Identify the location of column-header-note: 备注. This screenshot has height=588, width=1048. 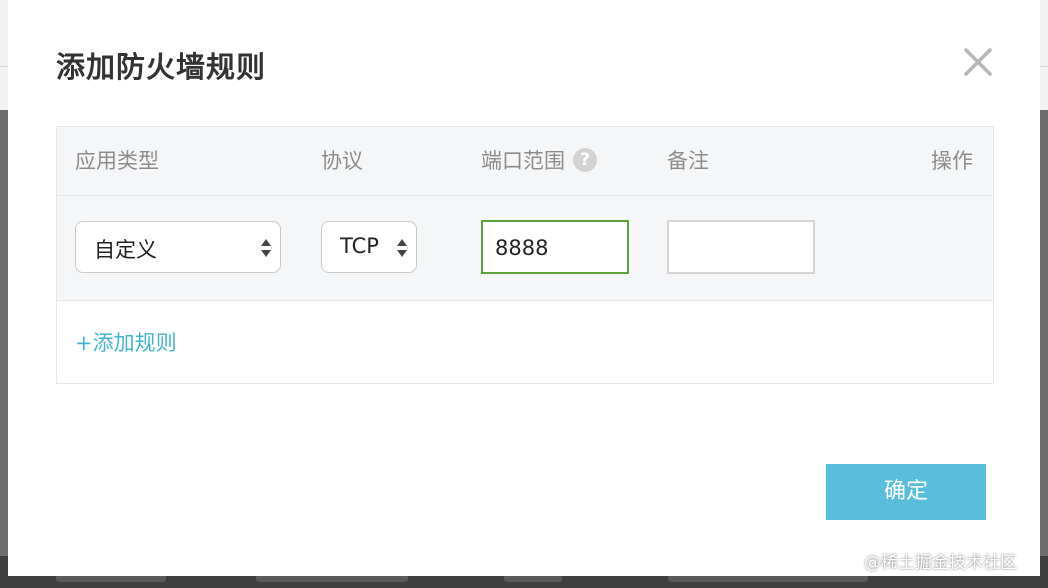
(688, 161).